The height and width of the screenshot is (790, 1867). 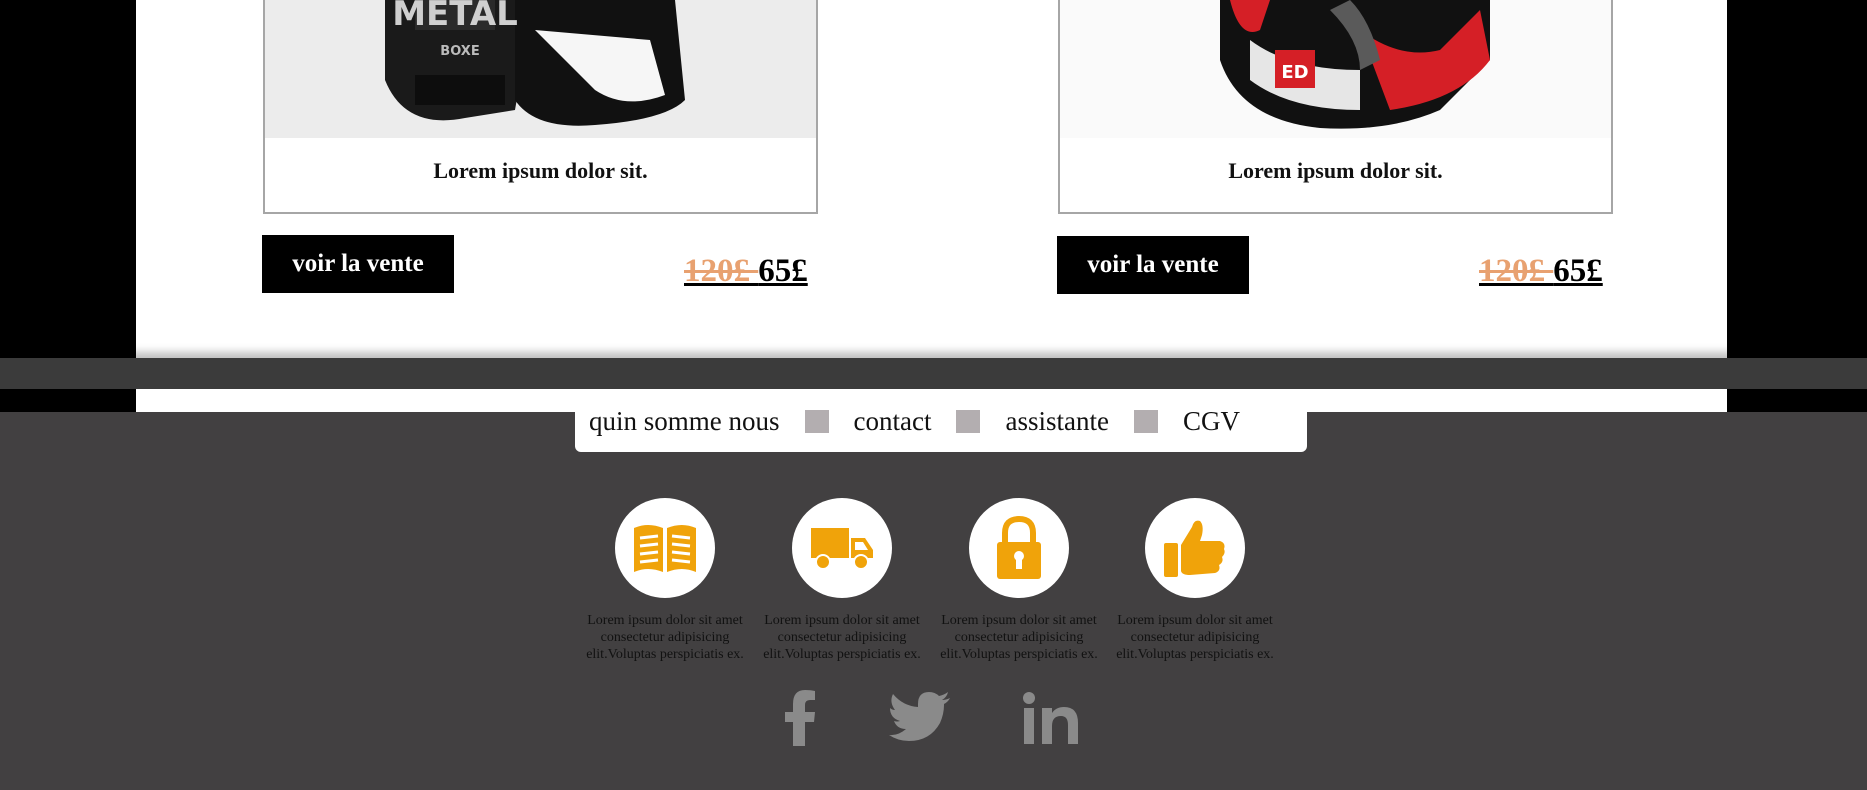 I want to click on product-card: ED Lorem ipsum dolor sit., so click(x=1335, y=107).